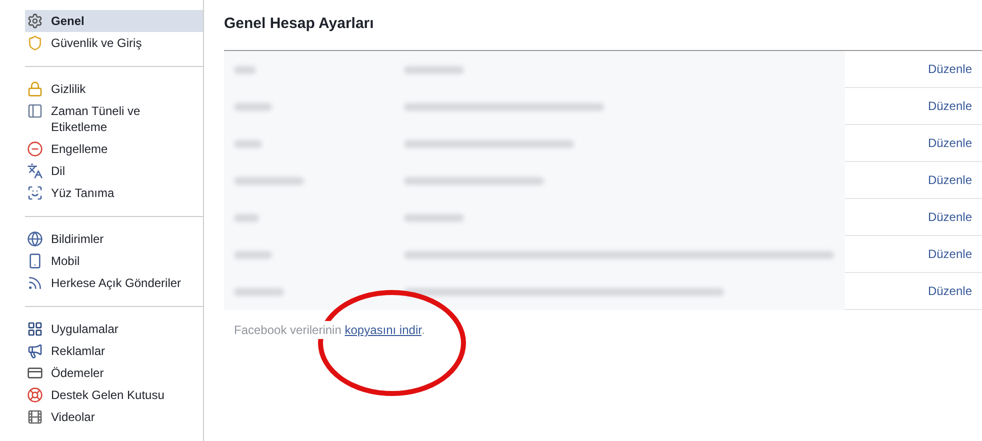  Describe the element at coordinates (114, 417) in the screenshot. I see `sidebar-item: Videolar` at that location.